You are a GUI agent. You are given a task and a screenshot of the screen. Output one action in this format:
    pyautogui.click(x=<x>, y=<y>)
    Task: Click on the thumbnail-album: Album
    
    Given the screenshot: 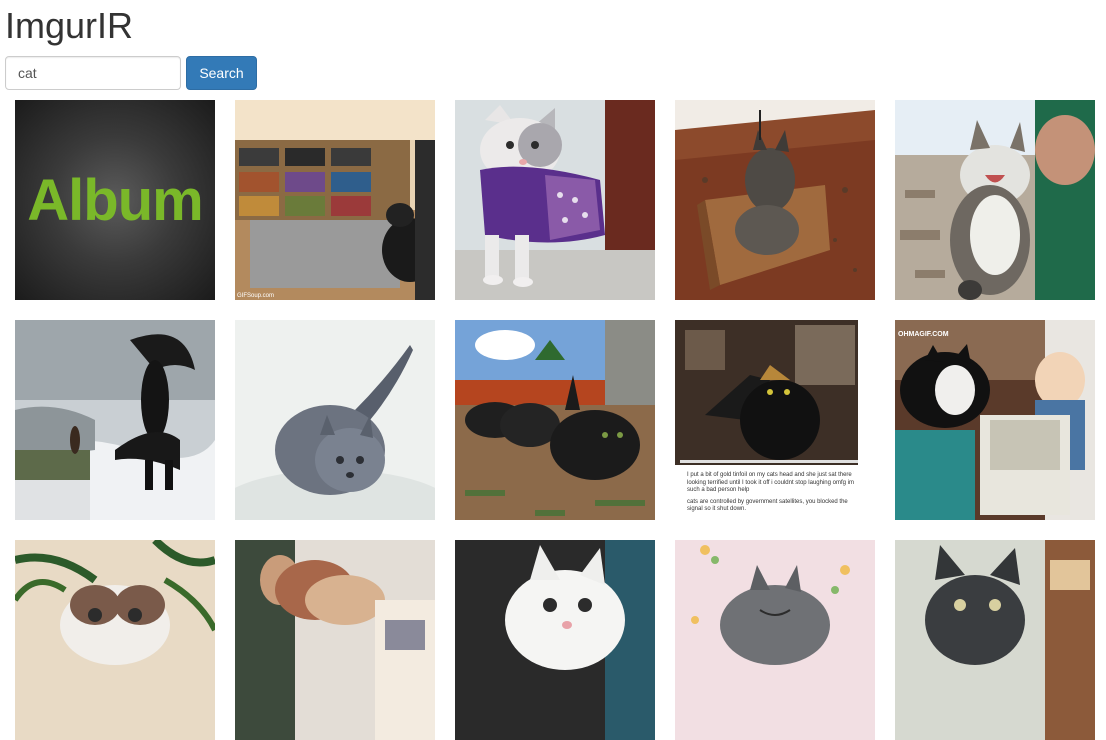 What is the action you would take?
    pyautogui.click(x=115, y=200)
    